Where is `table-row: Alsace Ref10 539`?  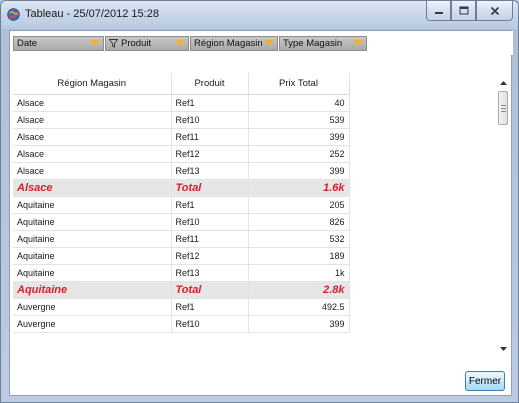 table-row: Alsace Ref10 539 is located at coordinates (181, 120).